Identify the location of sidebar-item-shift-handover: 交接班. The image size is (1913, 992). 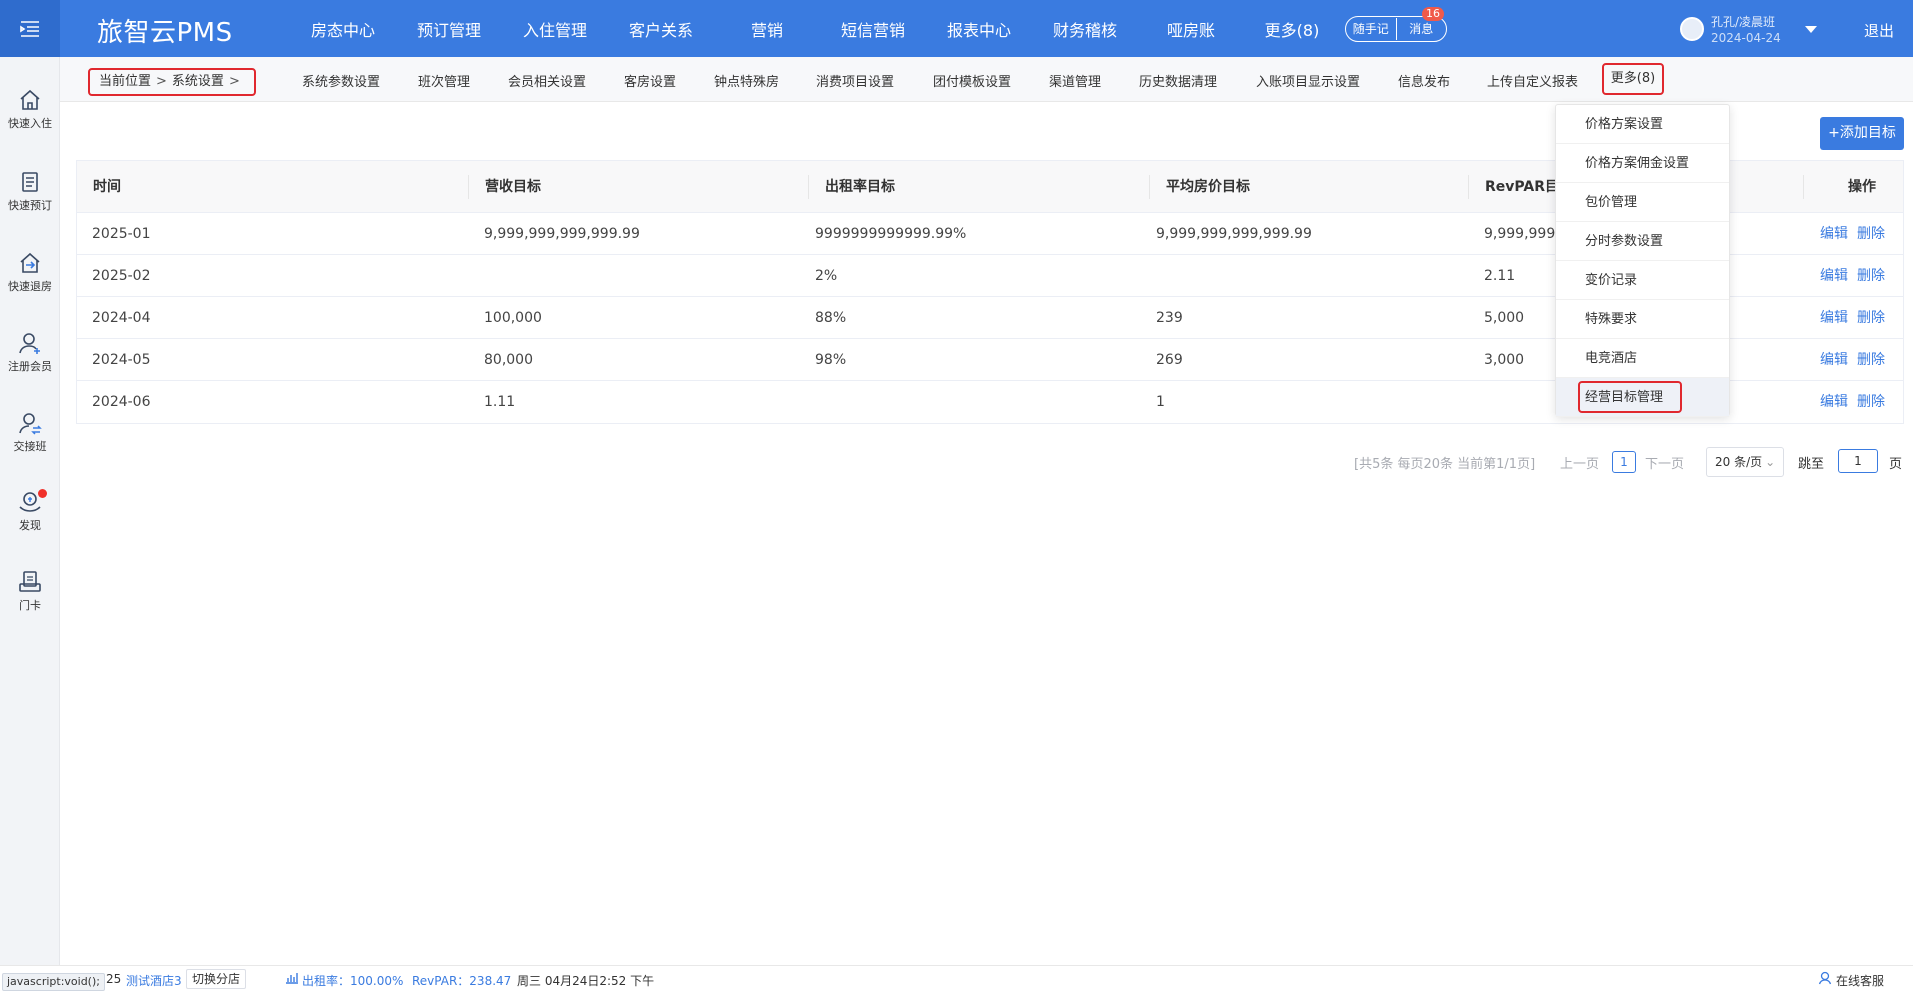
(30, 432).